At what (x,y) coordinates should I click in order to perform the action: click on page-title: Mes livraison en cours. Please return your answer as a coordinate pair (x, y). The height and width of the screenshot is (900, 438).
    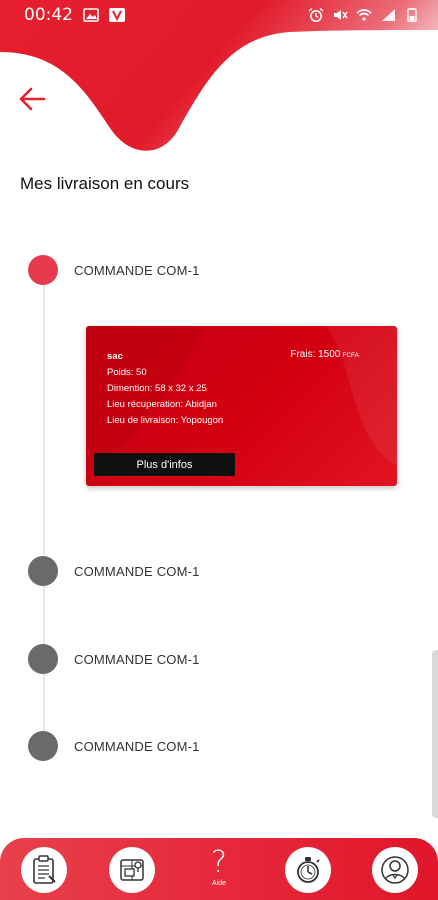
    Looking at the image, I should click on (105, 183).